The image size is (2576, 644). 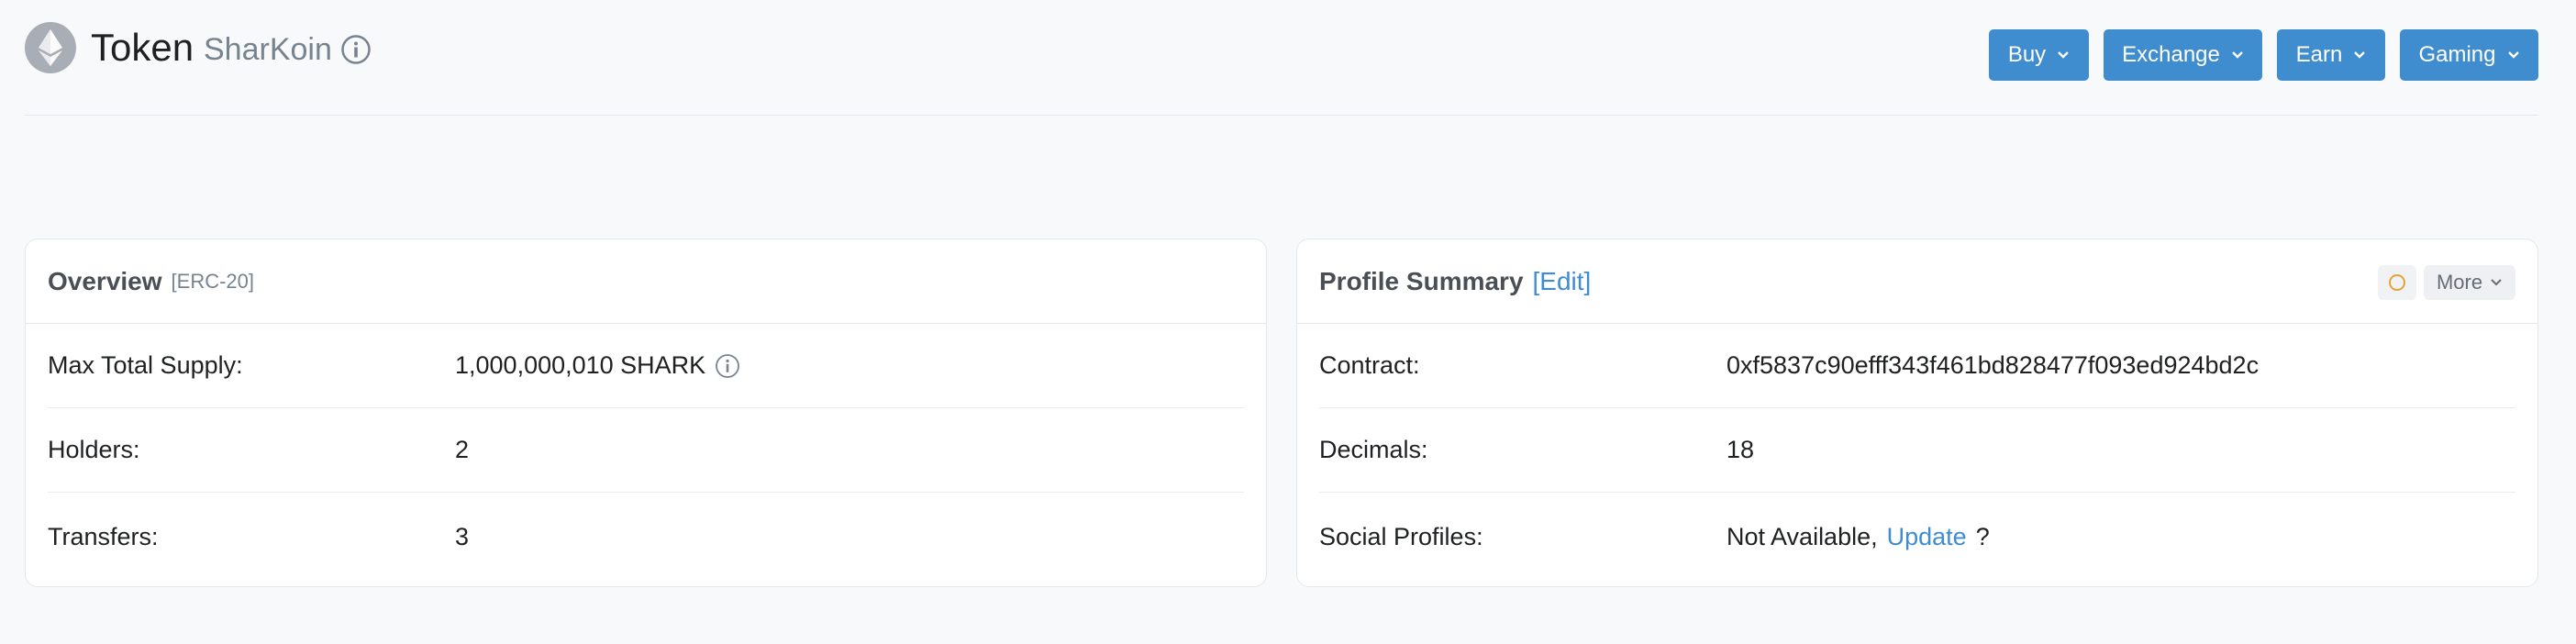 What do you see at coordinates (94, 449) in the screenshot?
I see `holders-label: Holders:` at bounding box center [94, 449].